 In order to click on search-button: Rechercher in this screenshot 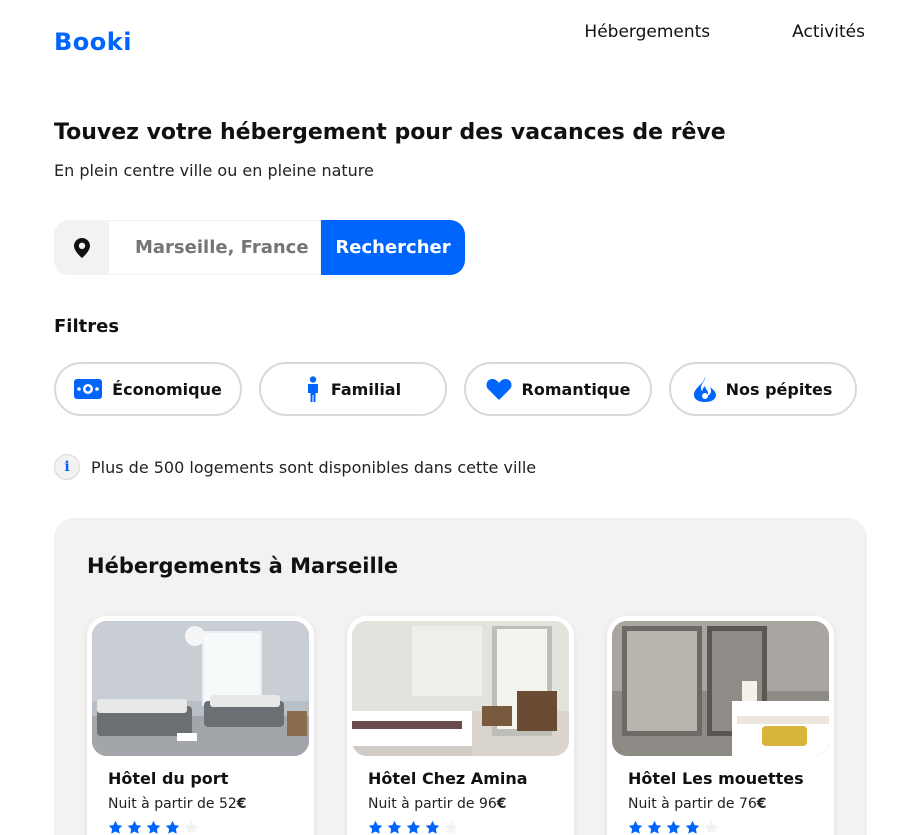, I will do `click(393, 247)`.